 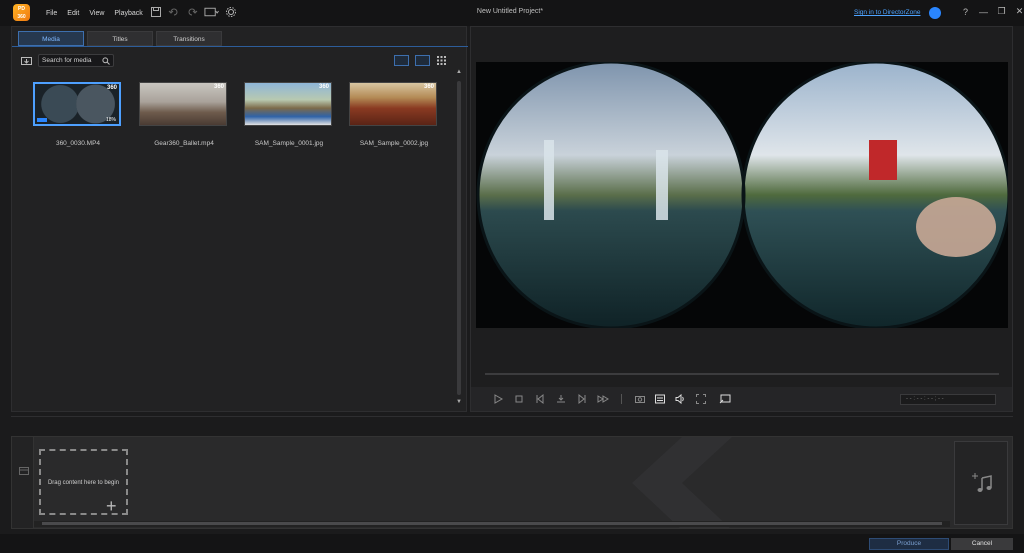 I want to click on restore-icon: ❐, so click(x=1001, y=11).